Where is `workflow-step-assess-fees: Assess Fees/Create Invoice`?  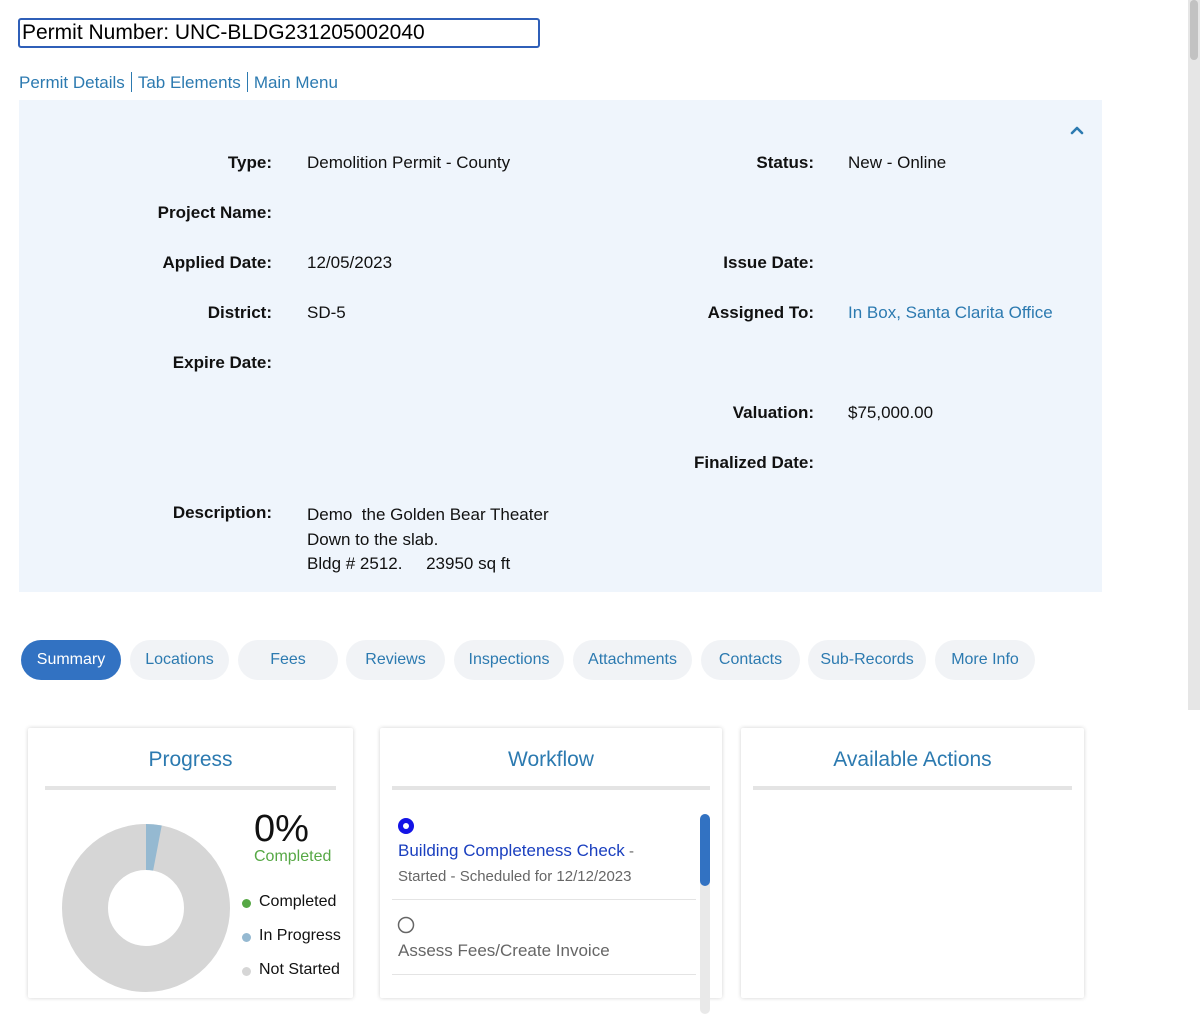 workflow-step-assess-fees: Assess Fees/Create Invoice is located at coordinates (504, 951).